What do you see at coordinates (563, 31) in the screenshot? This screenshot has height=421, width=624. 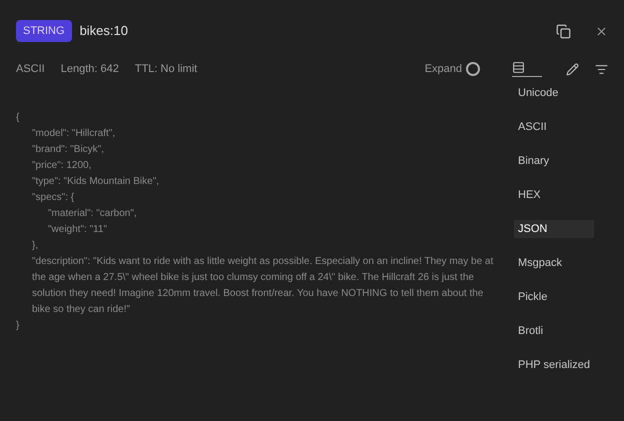 I see `copy-icon` at bounding box center [563, 31].